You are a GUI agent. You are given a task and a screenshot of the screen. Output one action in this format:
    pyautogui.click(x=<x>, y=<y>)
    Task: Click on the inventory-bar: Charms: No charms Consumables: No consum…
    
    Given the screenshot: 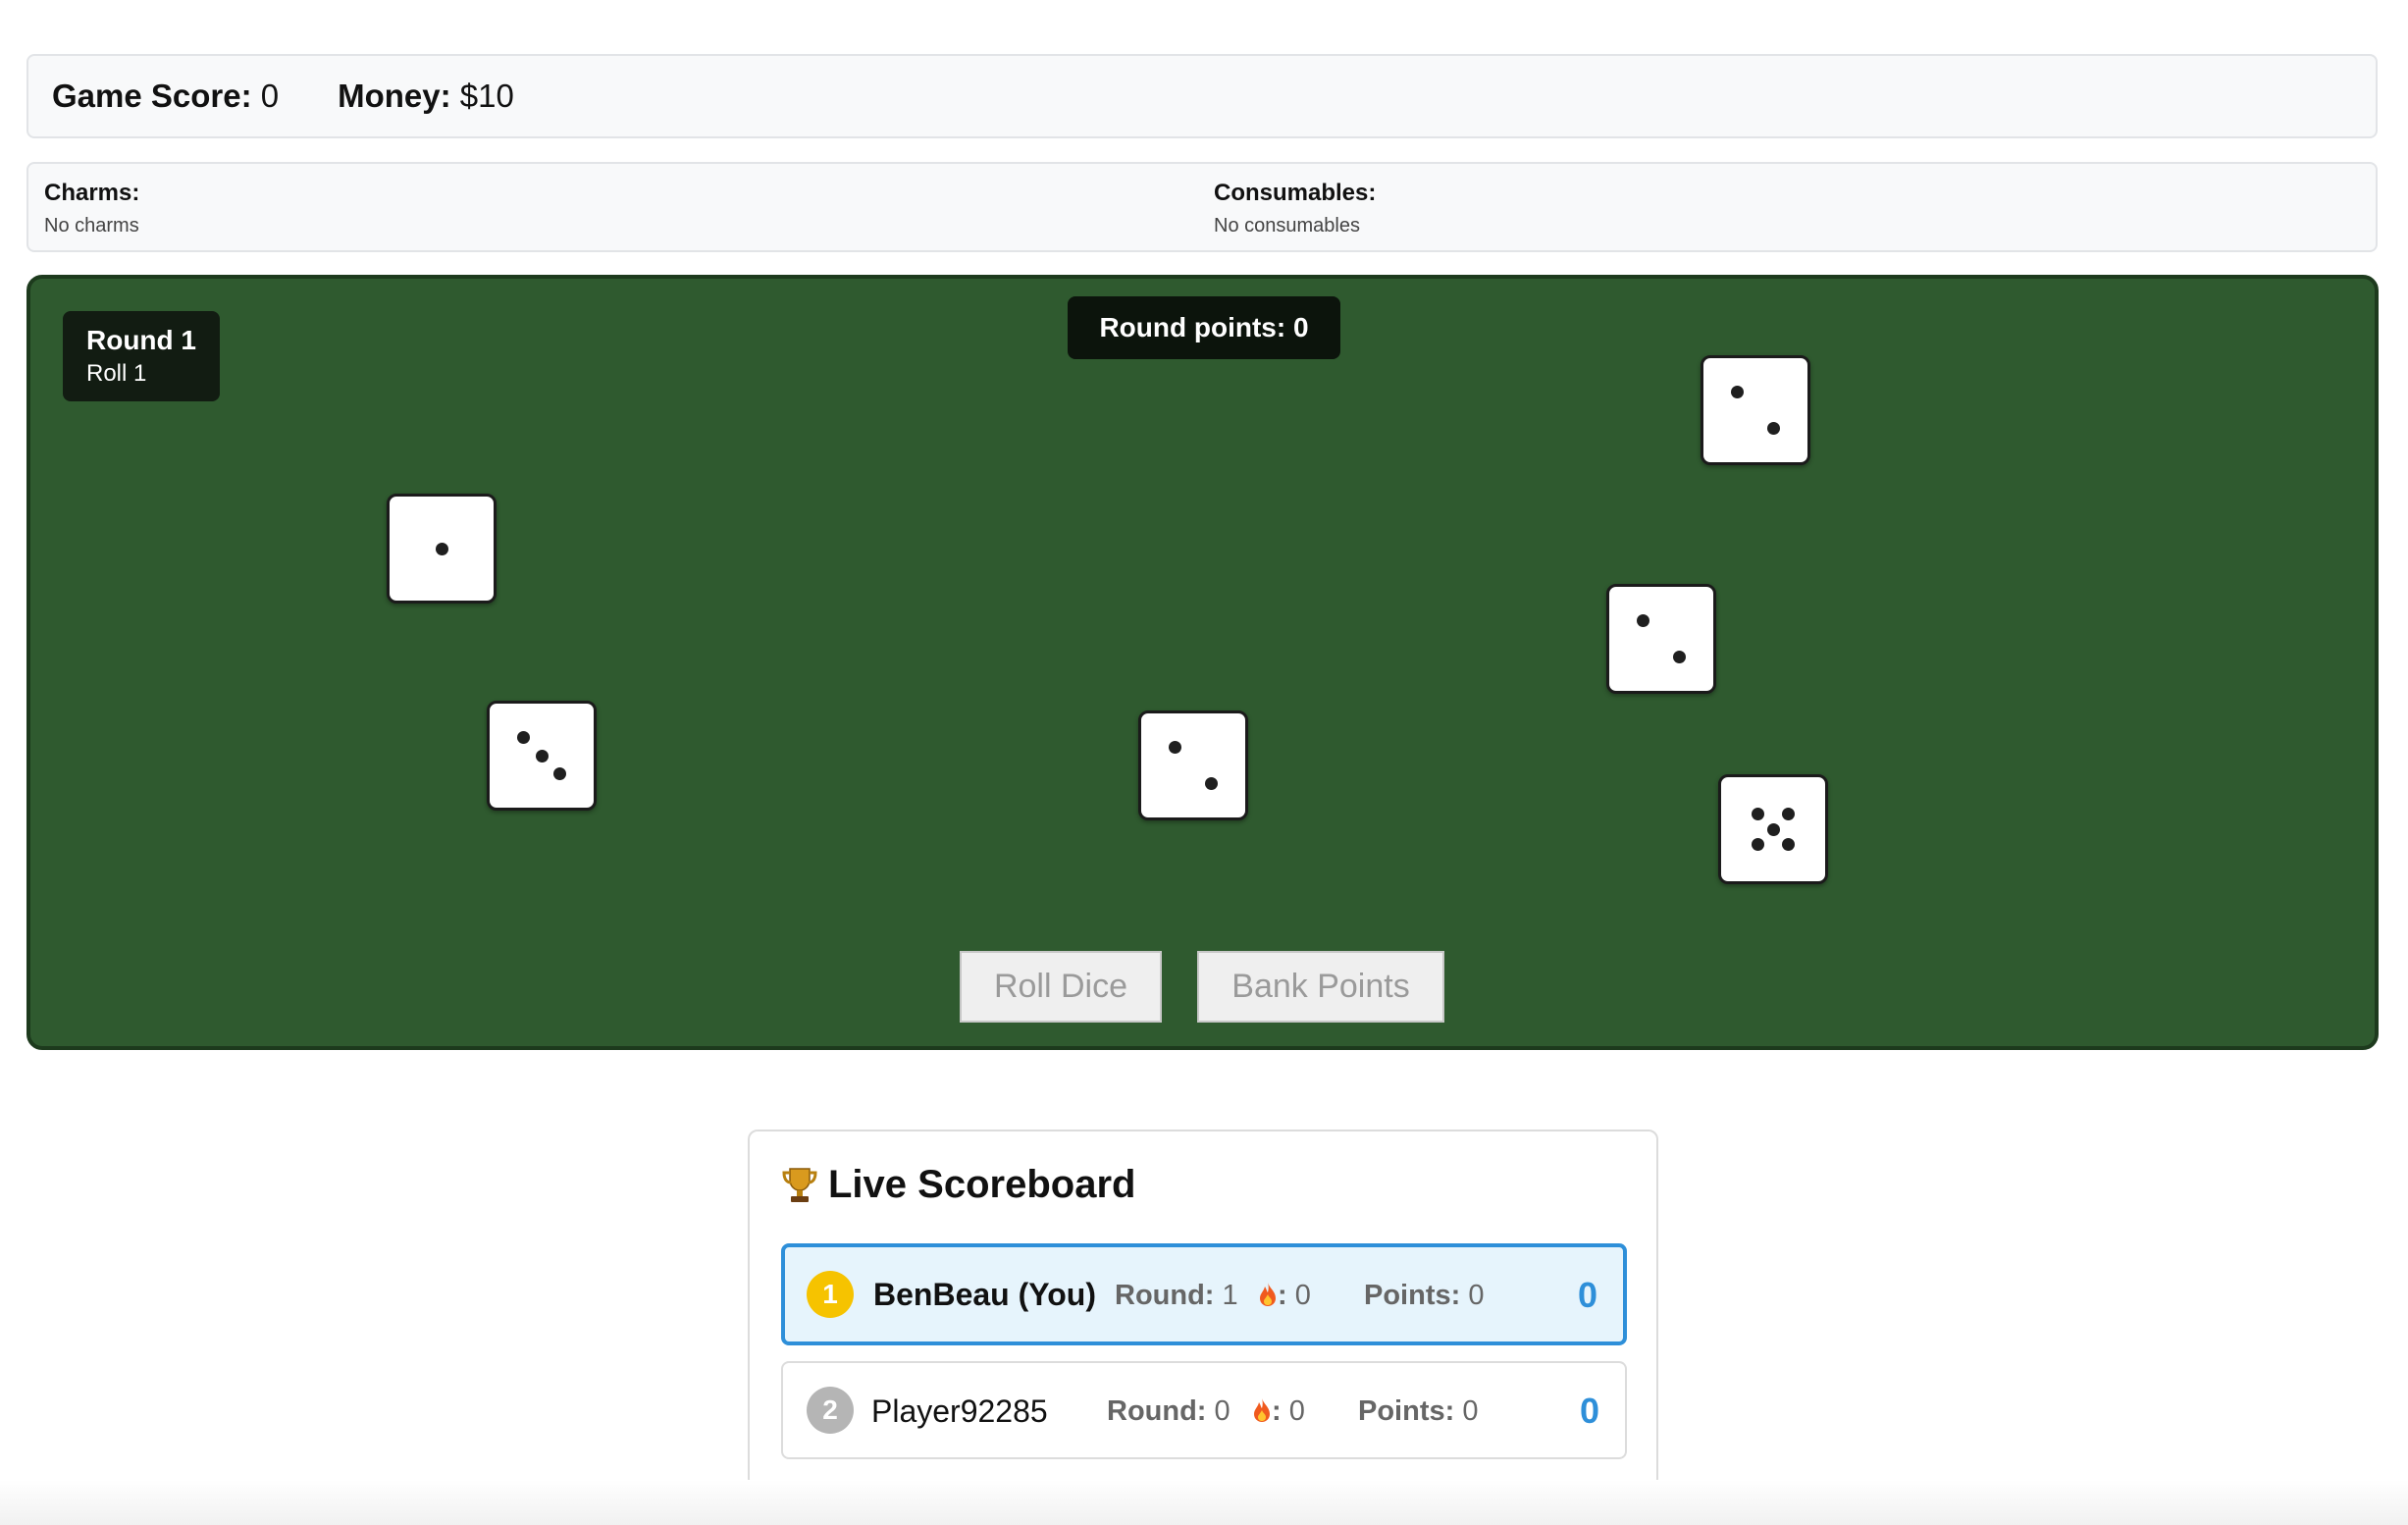 What is the action you would take?
    pyautogui.click(x=1202, y=207)
    